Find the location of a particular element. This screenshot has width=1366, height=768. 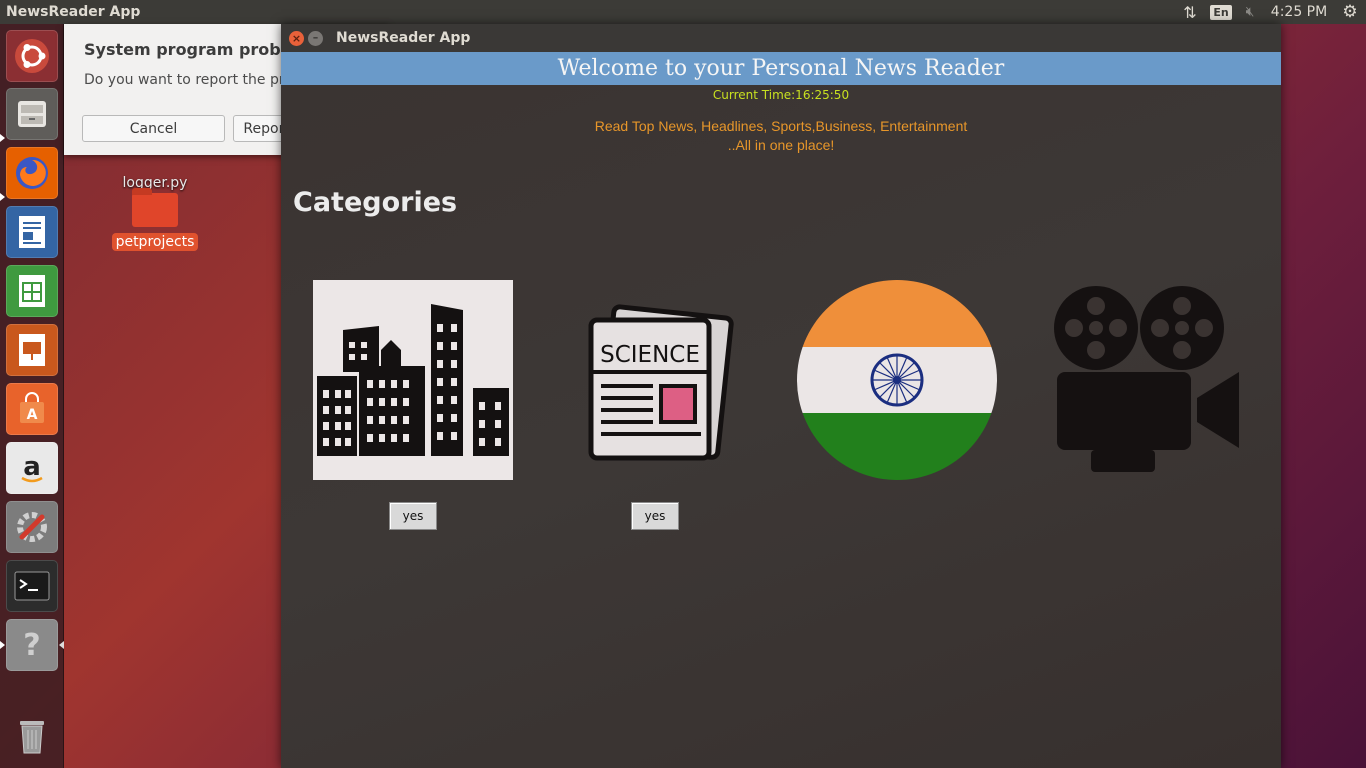

files-icon is located at coordinates (32, 114).